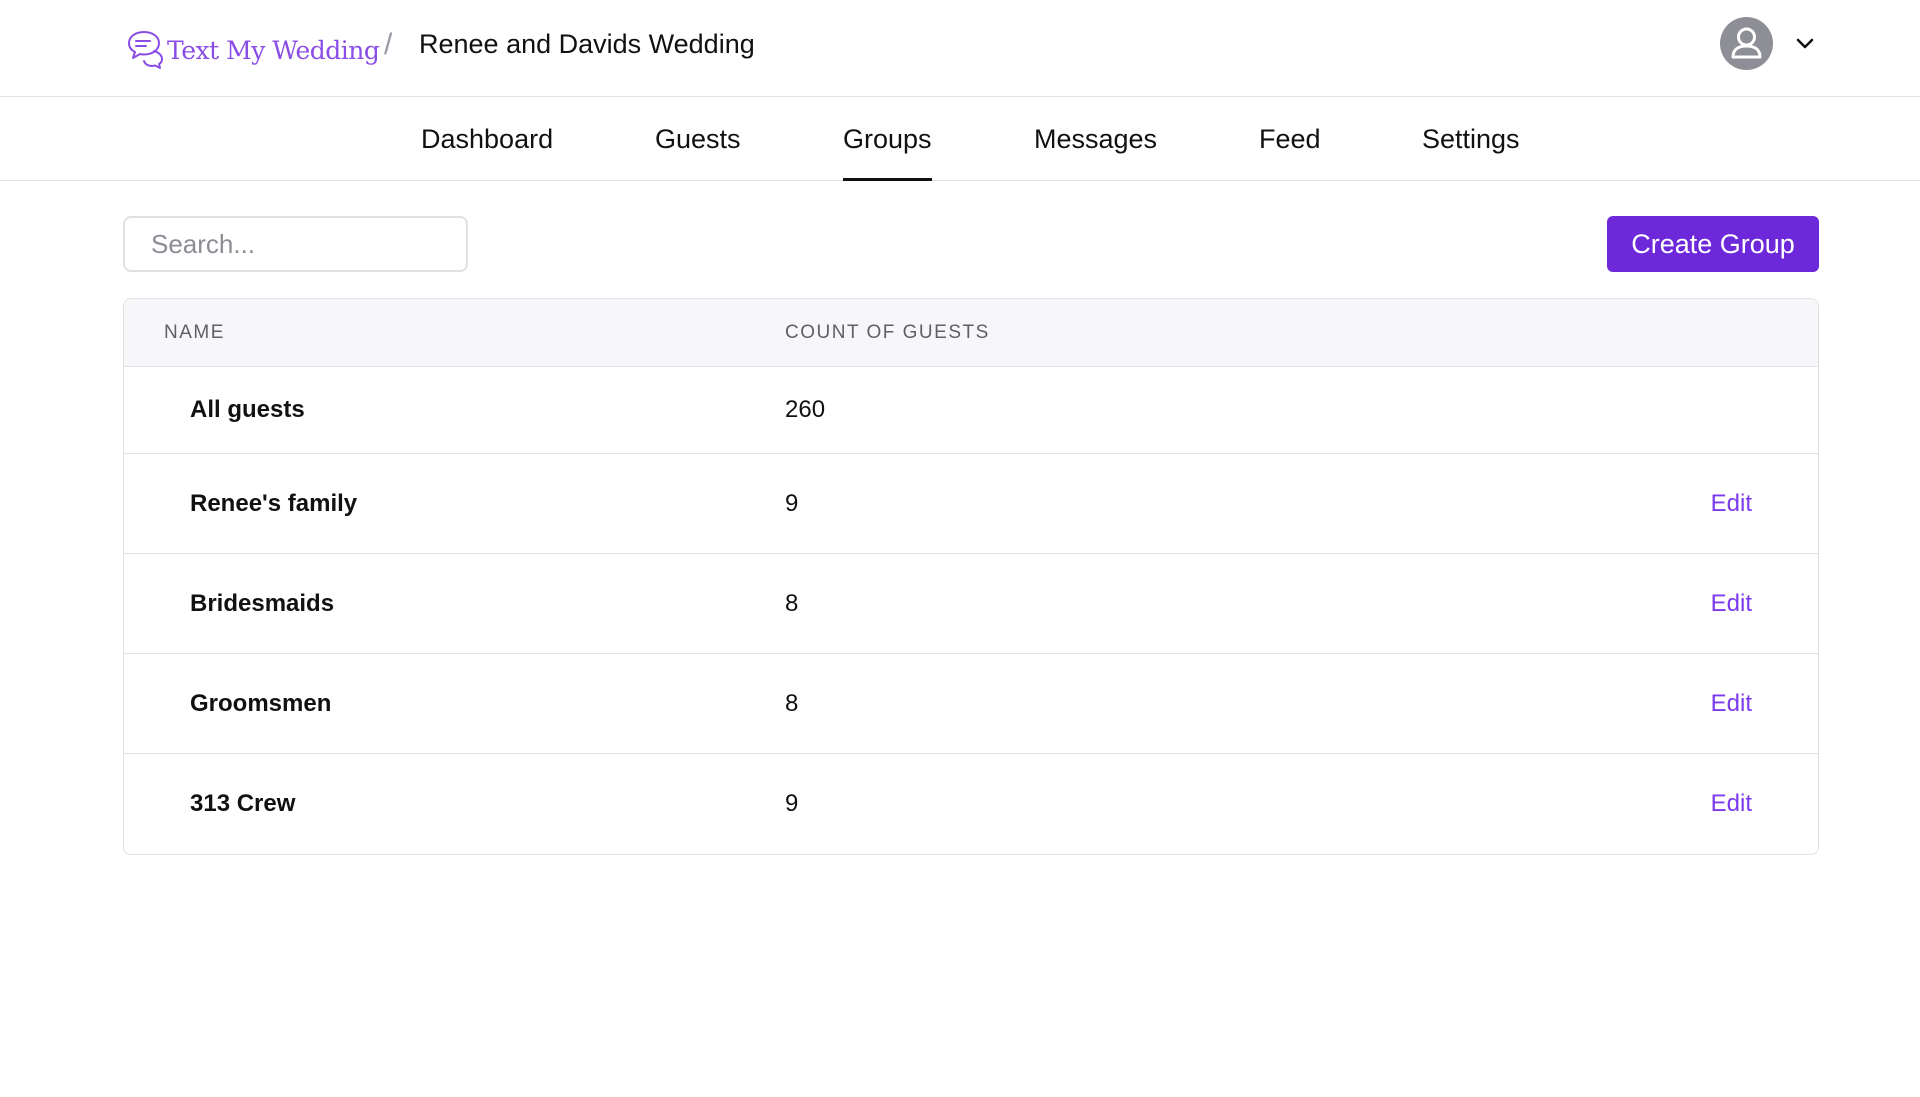 The image size is (1920, 1097). Describe the element at coordinates (274, 503) in the screenshot. I see `group-name: Renee's family` at that location.